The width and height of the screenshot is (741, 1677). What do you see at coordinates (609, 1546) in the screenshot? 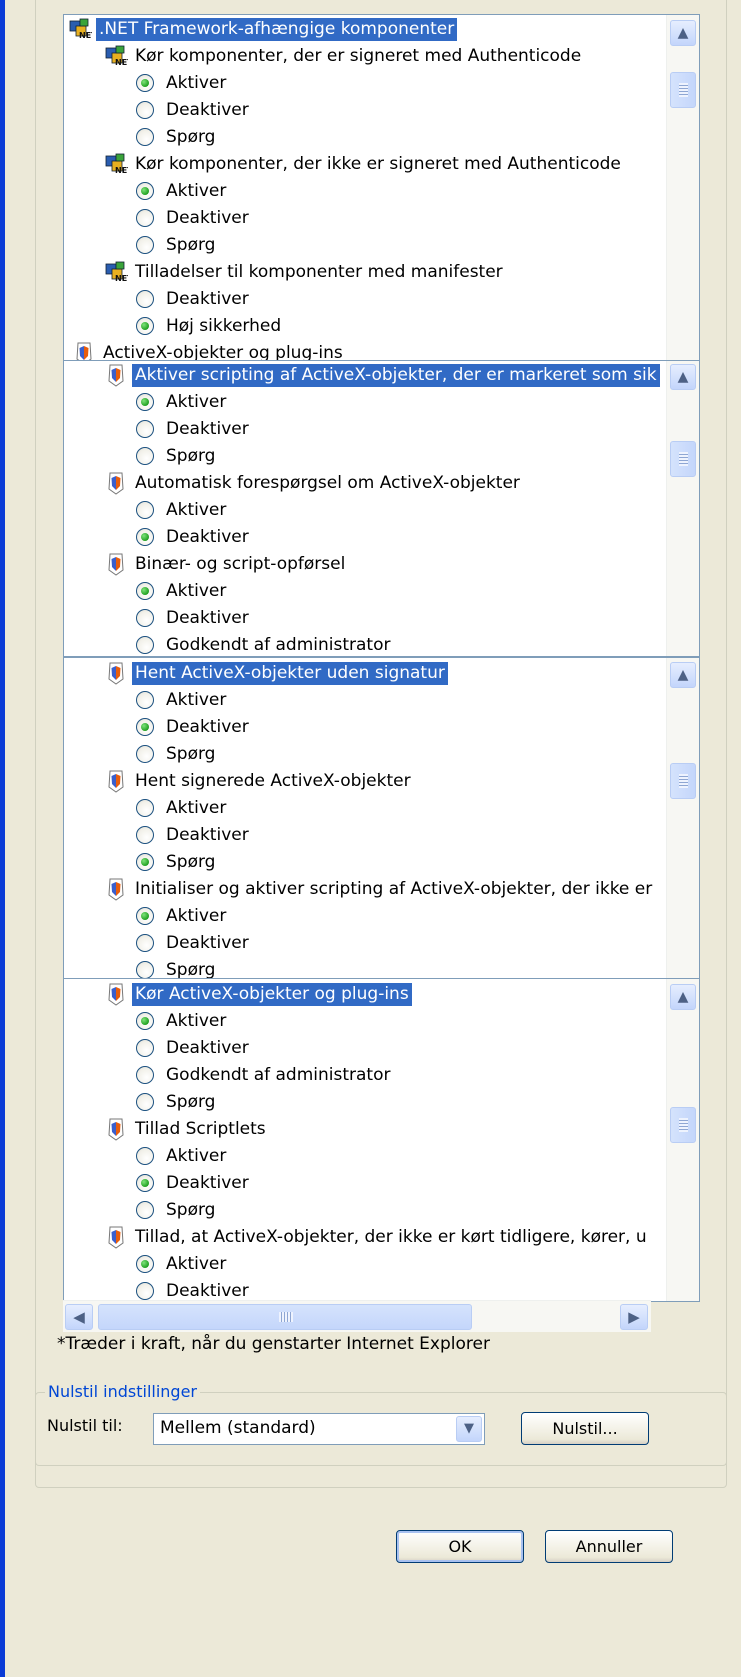
I see `cancel-button: Annuller` at bounding box center [609, 1546].